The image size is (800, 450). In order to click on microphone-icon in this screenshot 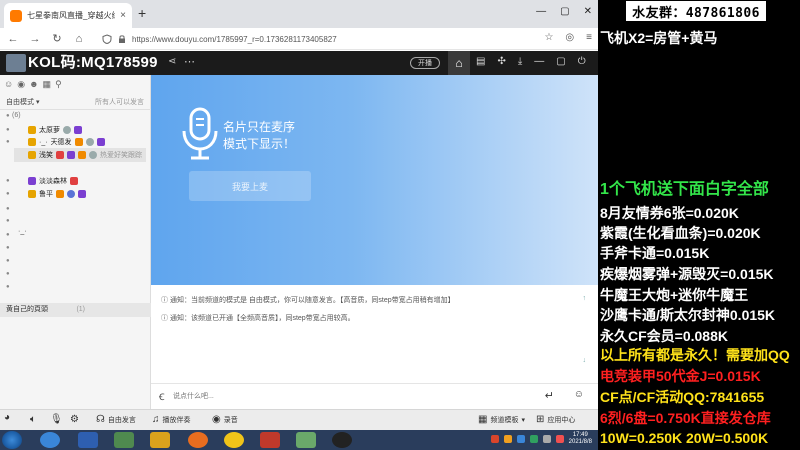, I will do `click(200, 133)`.